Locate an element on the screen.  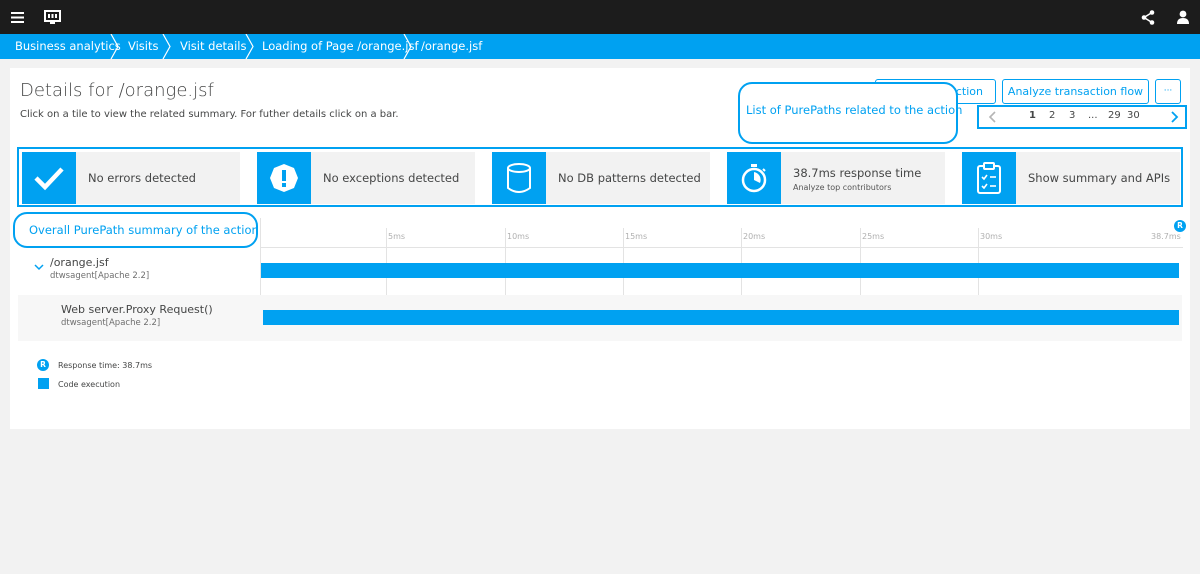
share-icon is located at coordinates (1148, 17).